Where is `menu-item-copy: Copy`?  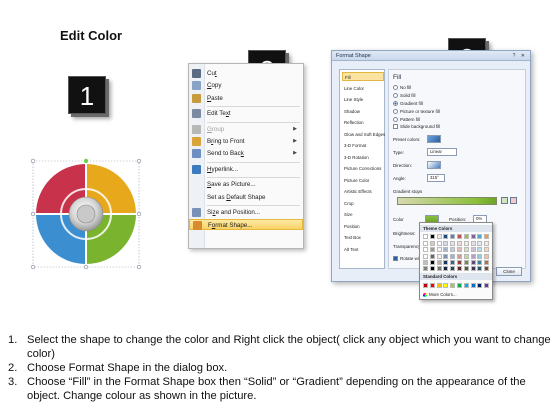
menu-item-copy: Copy is located at coordinates (246, 85).